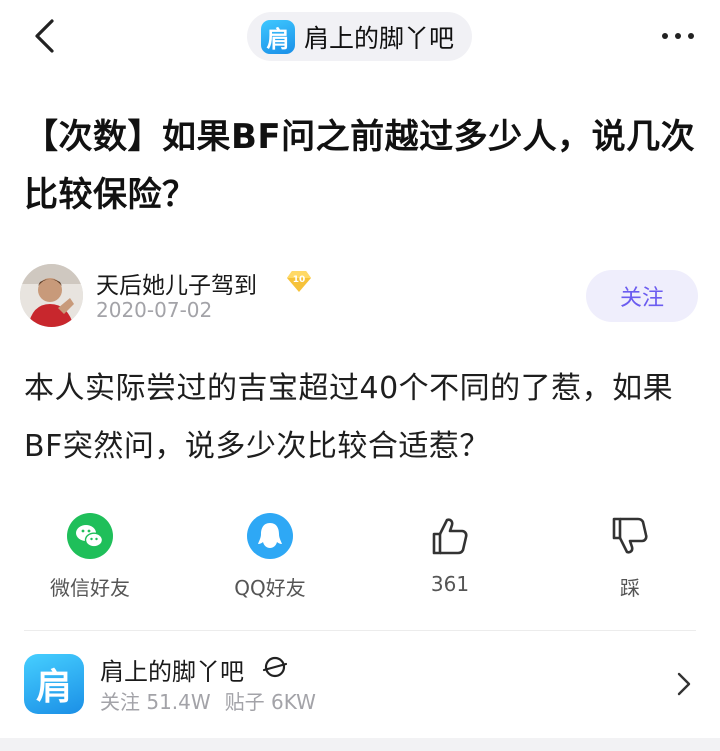 The image size is (720, 751). What do you see at coordinates (684, 684) in the screenshot?
I see `chevron-right-icon` at bounding box center [684, 684].